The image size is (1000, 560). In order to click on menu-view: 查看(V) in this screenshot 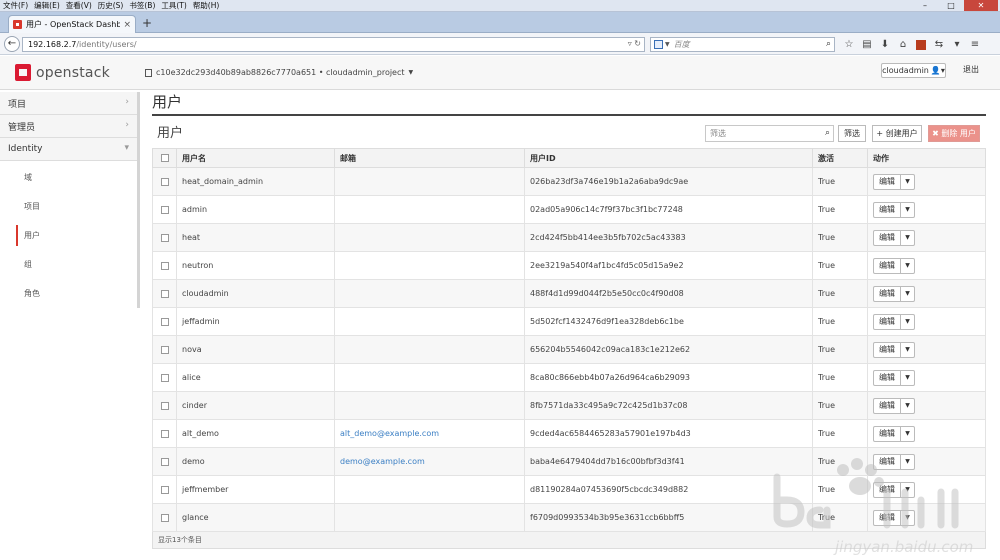, I will do `click(79, 5)`.